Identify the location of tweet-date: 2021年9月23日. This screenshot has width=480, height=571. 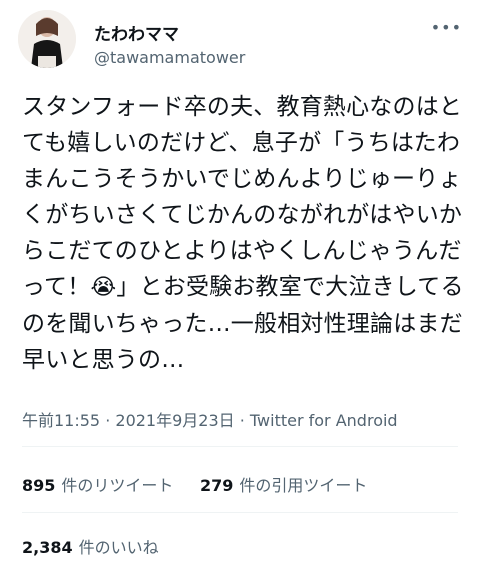
(174, 420).